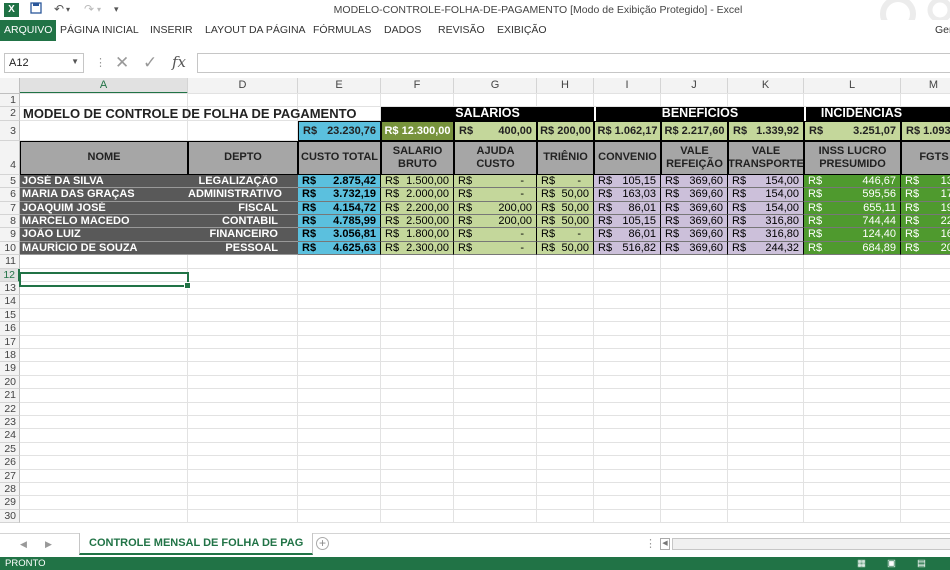 This screenshot has height=570, width=950. What do you see at coordinates (925, 181) in the screenshot?
I see `employee-fgts: R$ 133,` at bounding box center [925, 181].